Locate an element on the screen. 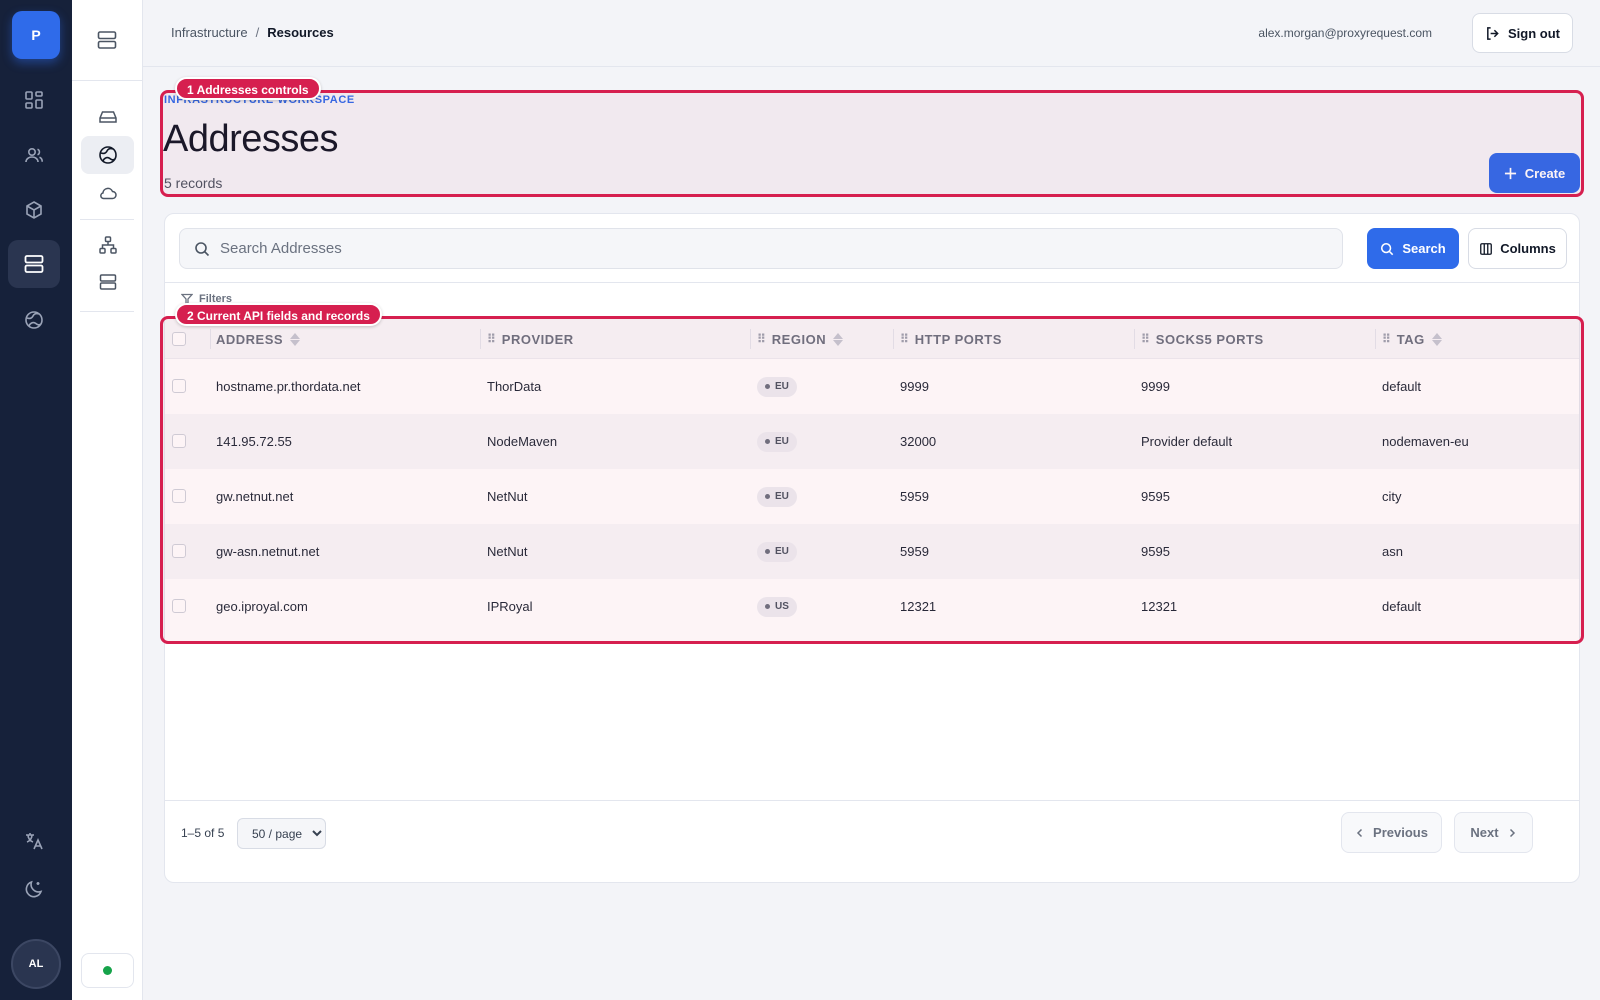 This screenshot has width=1600, height=1000. next-label: Next is located at coordinates (1484, 832).